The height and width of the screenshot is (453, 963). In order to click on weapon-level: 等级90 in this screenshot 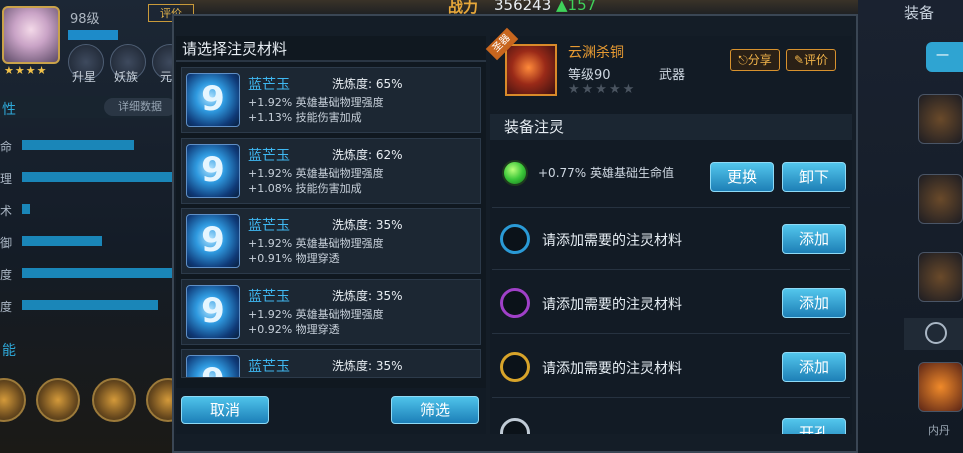, I will do `click(589, 75)`.